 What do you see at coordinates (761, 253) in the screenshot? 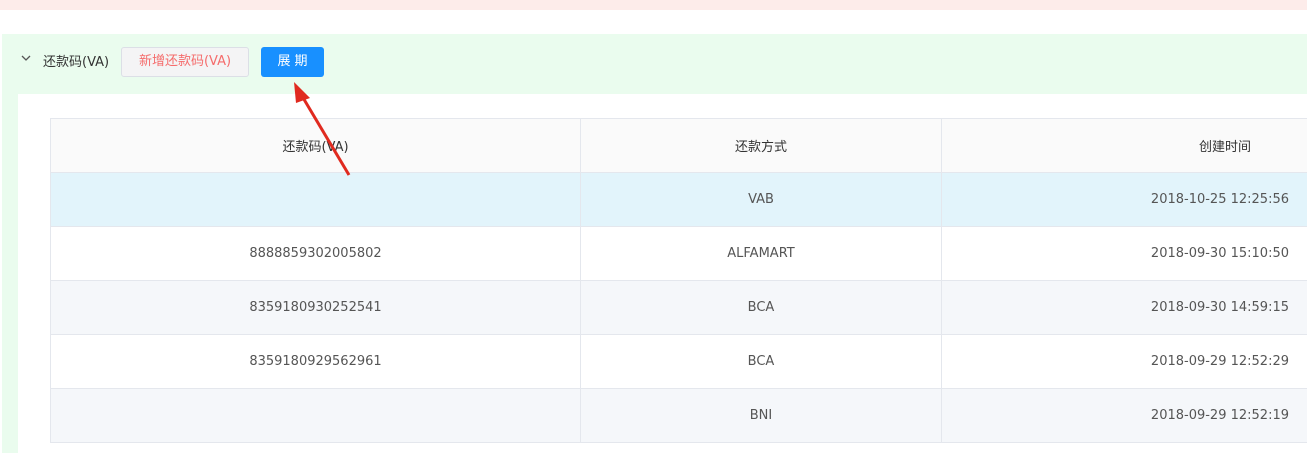
I see `cell-method: ALFAMART` at bounding box center [761, 253].